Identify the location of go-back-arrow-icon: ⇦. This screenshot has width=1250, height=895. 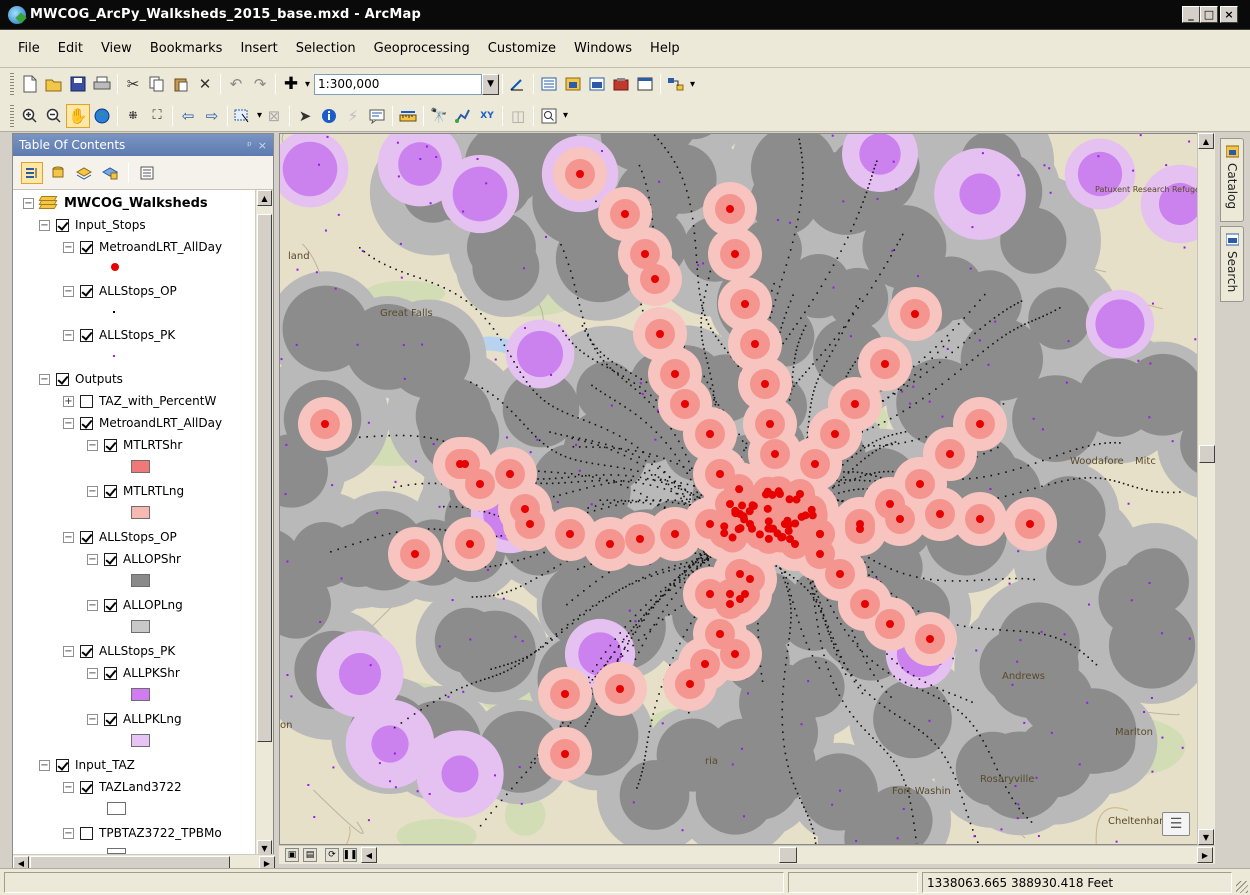
(188, 116).